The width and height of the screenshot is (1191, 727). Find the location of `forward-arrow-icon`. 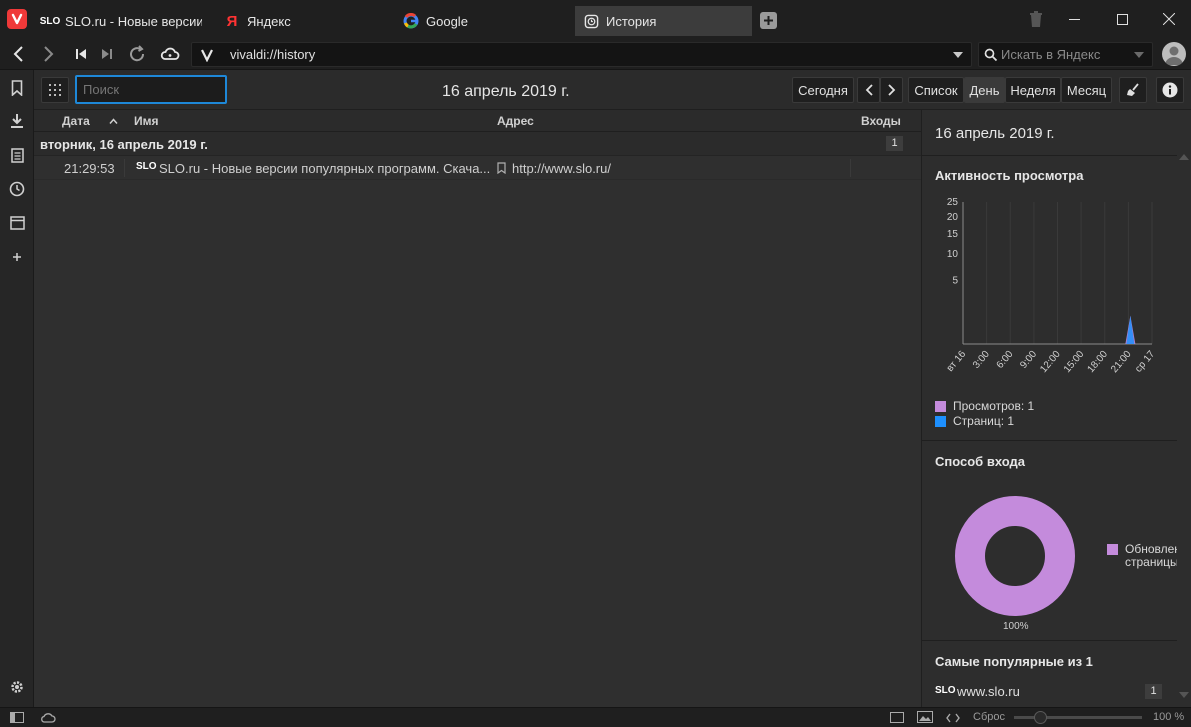

forward-arrow-icon is located at coordinates (49, 54).